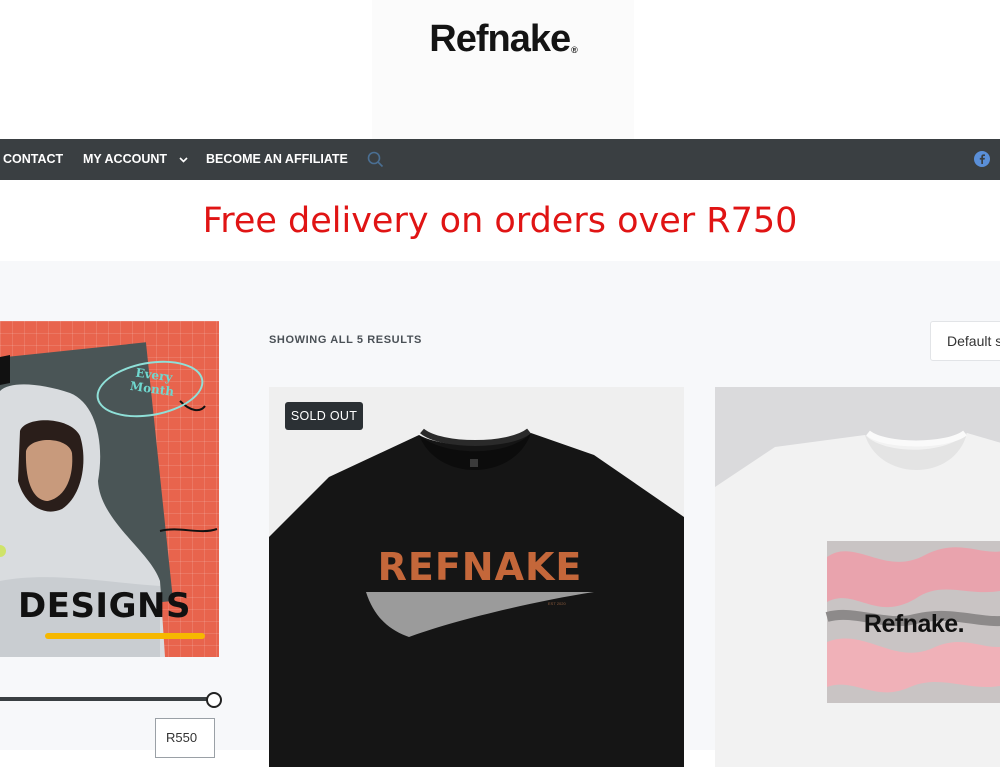 This screenshot has width=1000, height=767. I want to click on tshirt-print-text: Refnake., so click(914, 624).